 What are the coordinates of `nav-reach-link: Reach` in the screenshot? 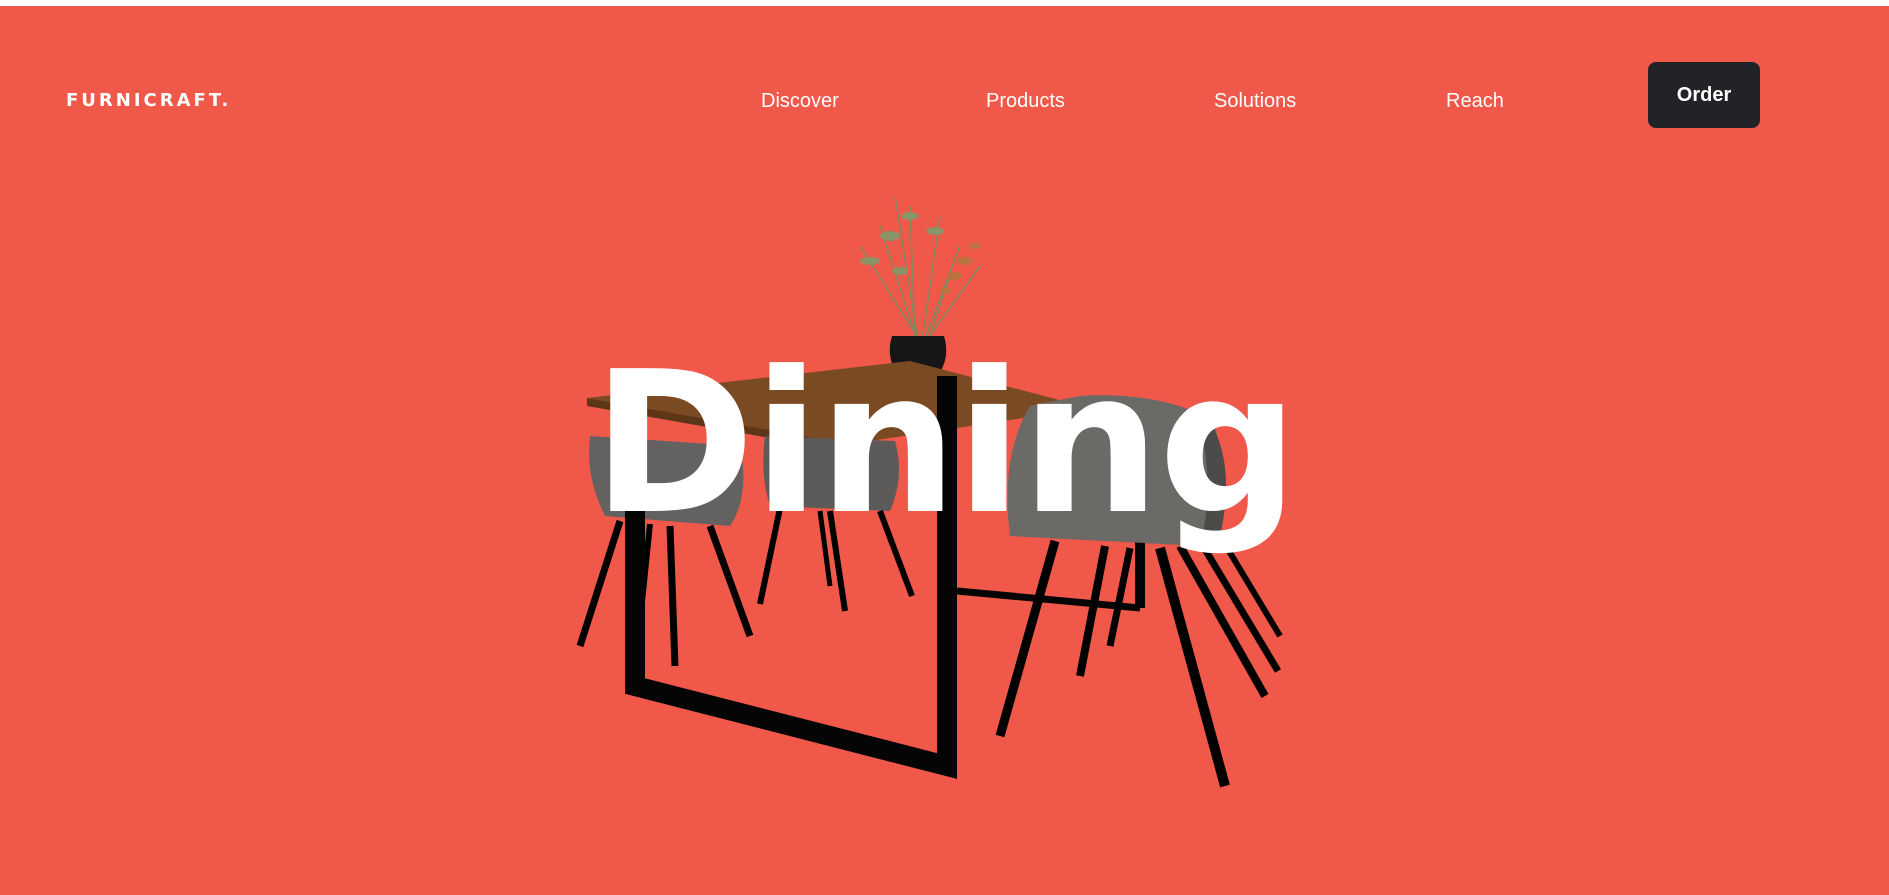 It's located at (1475, 101).